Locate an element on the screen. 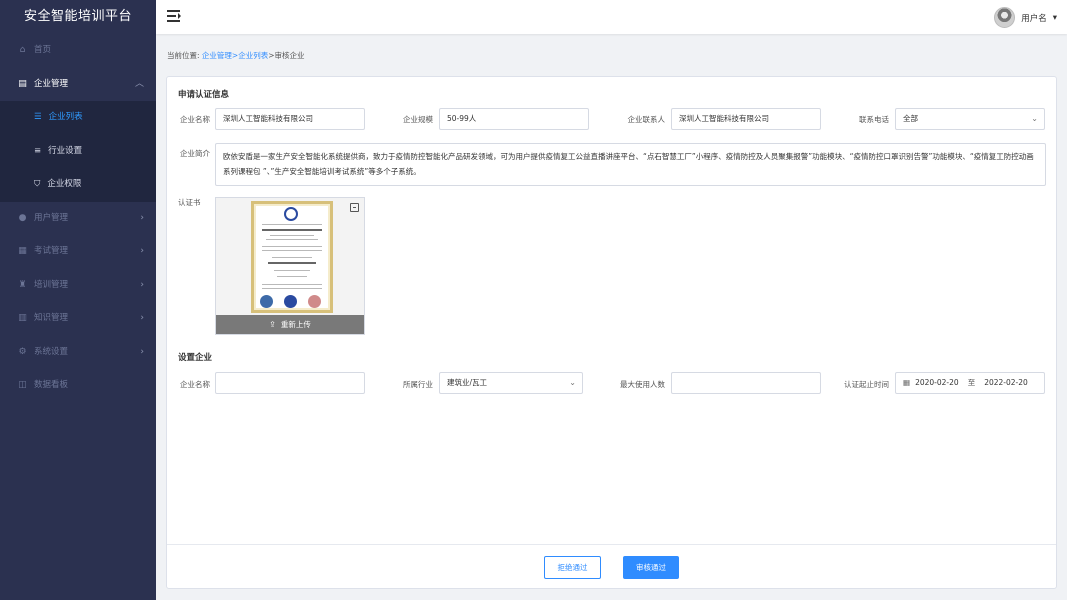  date-separator: 至 is located at coordinates (971, 382).